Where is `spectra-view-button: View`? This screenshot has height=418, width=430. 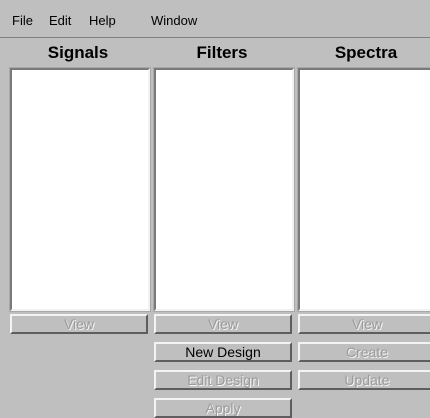
spectra-view-button: View is located at coordinates (364, 324).